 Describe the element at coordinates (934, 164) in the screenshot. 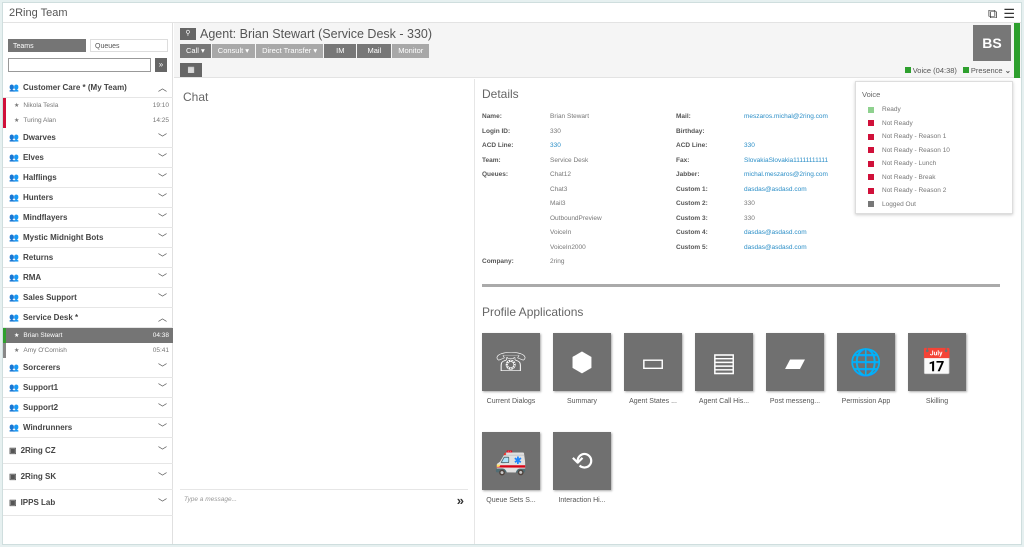

I see `presence-option: Not Ready - Lunch` at that location.